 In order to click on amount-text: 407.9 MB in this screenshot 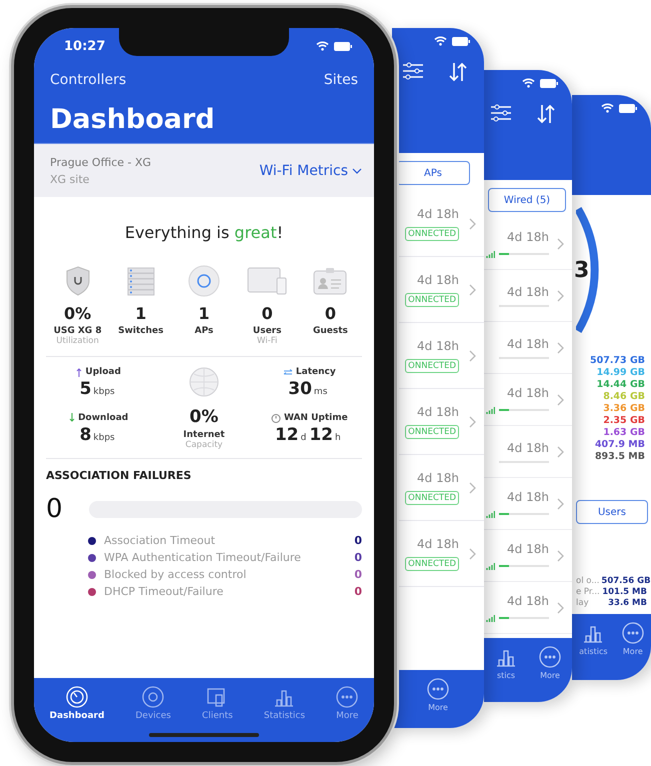, I will do `click(619, 444)`.